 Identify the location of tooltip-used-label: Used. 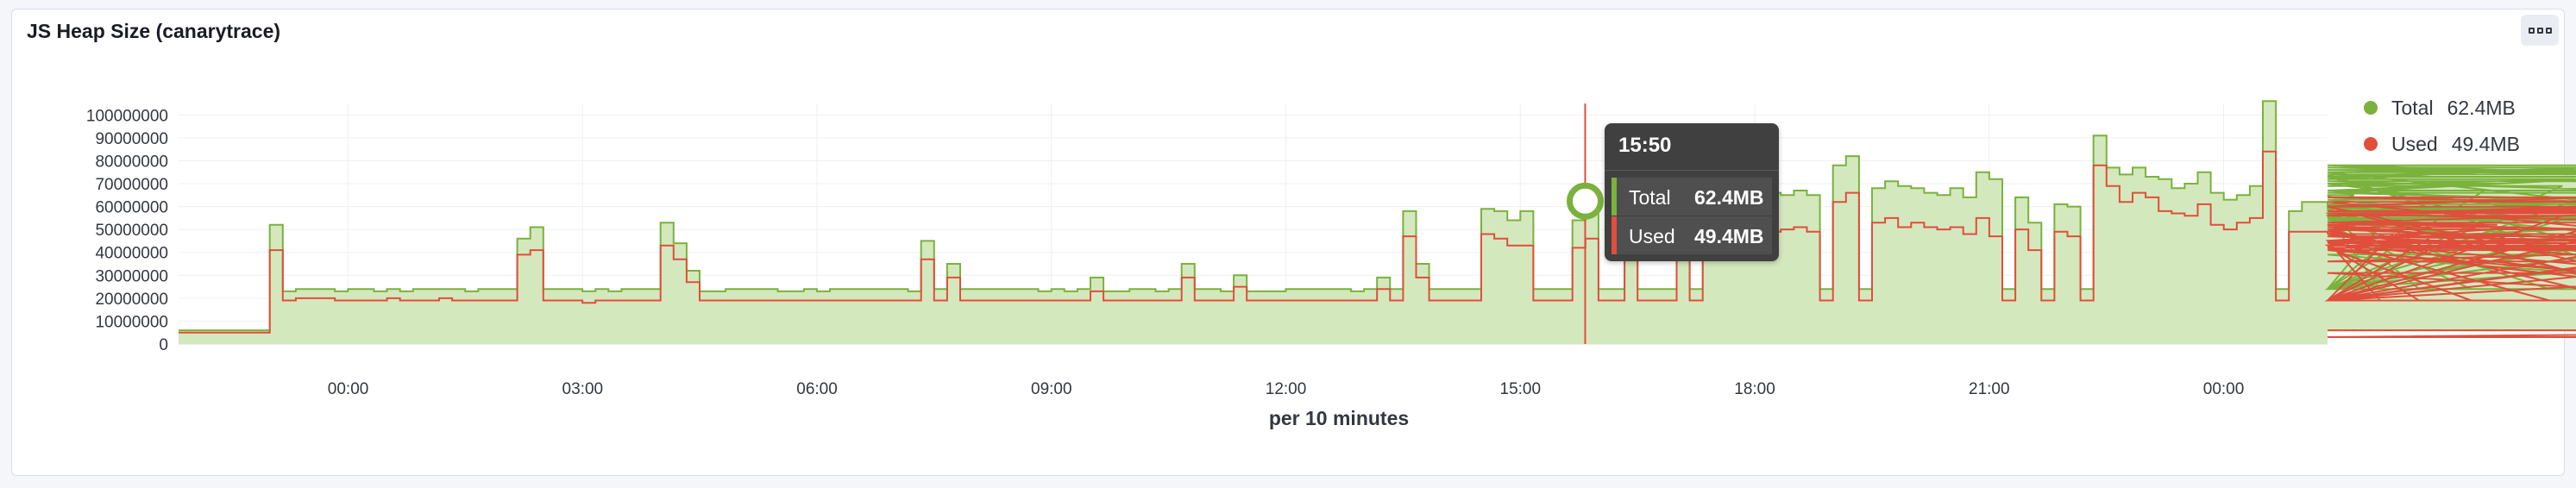
(1652, 236).